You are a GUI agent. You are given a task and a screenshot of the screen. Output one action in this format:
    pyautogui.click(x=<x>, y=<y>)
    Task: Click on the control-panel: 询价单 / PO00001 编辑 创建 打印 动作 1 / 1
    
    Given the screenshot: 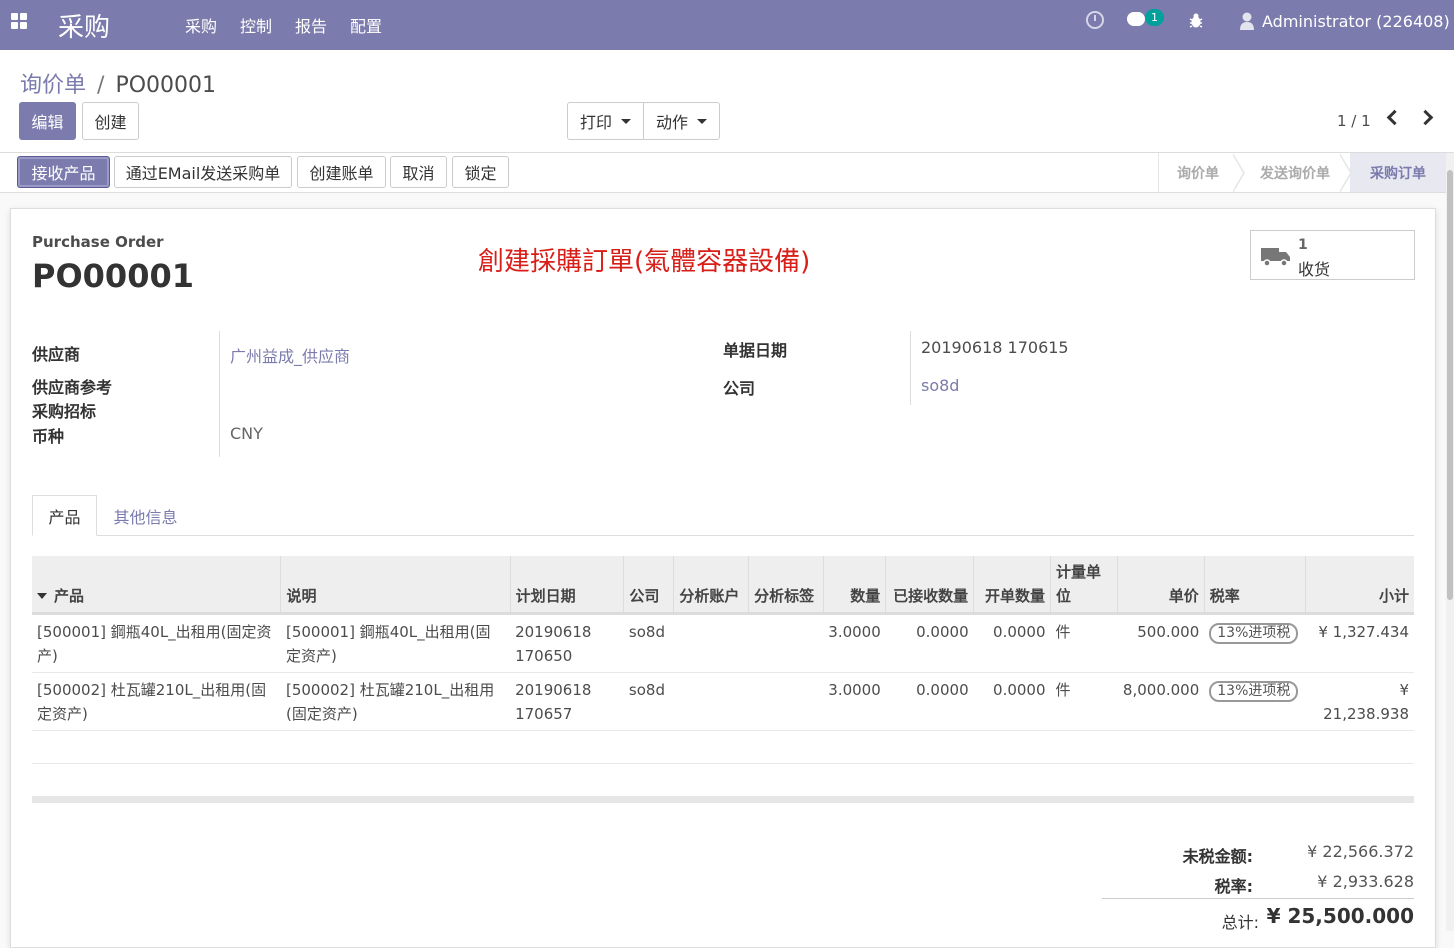 What is the action you would take?
    pyautogui.click(x=727, y=101)
    